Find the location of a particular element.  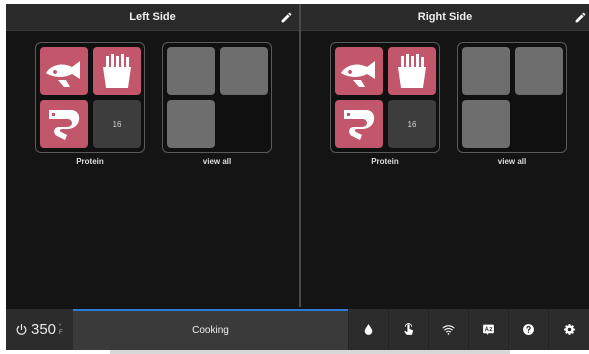

touch-button is located at coordinates (408, 329).